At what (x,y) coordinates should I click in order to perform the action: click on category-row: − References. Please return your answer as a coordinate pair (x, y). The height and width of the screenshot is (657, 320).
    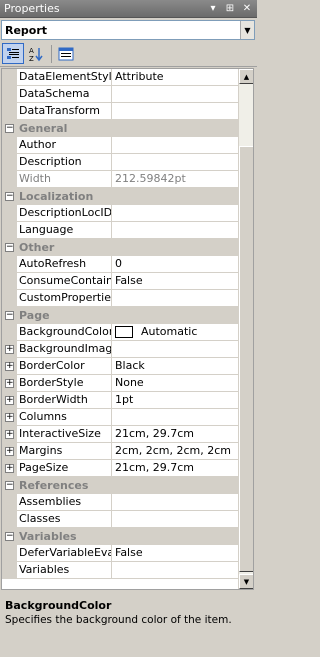
    Looking at the image, I should click on (121, 485).